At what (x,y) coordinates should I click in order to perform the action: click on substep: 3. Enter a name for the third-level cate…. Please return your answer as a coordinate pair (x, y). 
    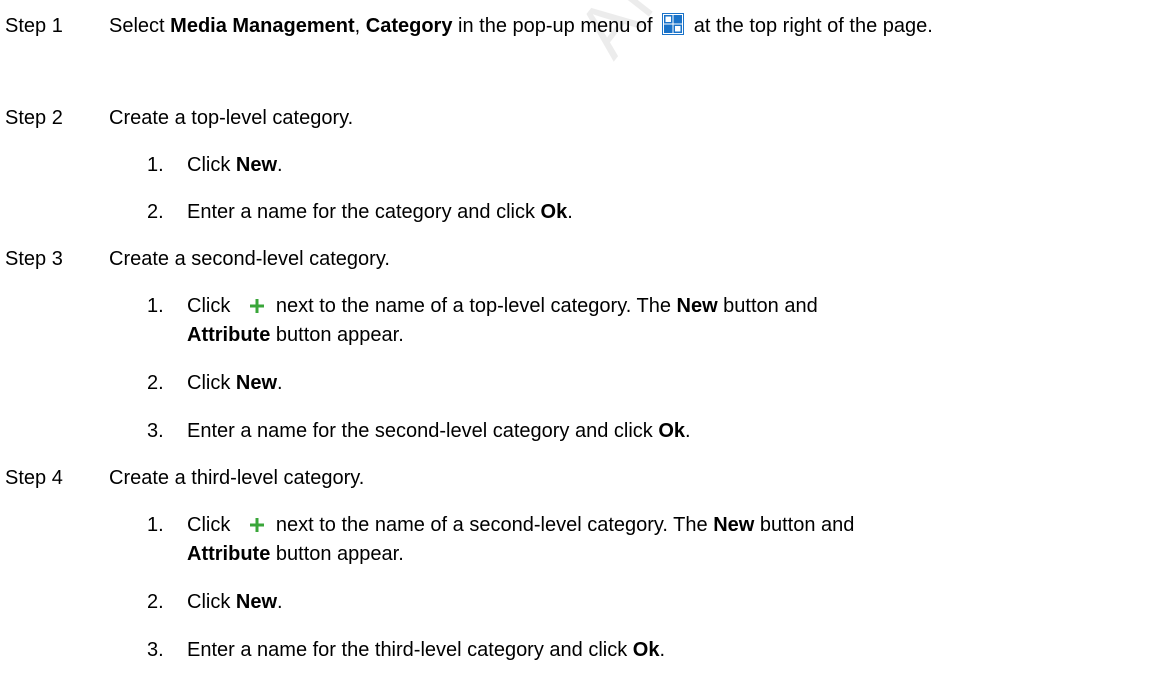
    Looking at the image, I should click on (642, 650).